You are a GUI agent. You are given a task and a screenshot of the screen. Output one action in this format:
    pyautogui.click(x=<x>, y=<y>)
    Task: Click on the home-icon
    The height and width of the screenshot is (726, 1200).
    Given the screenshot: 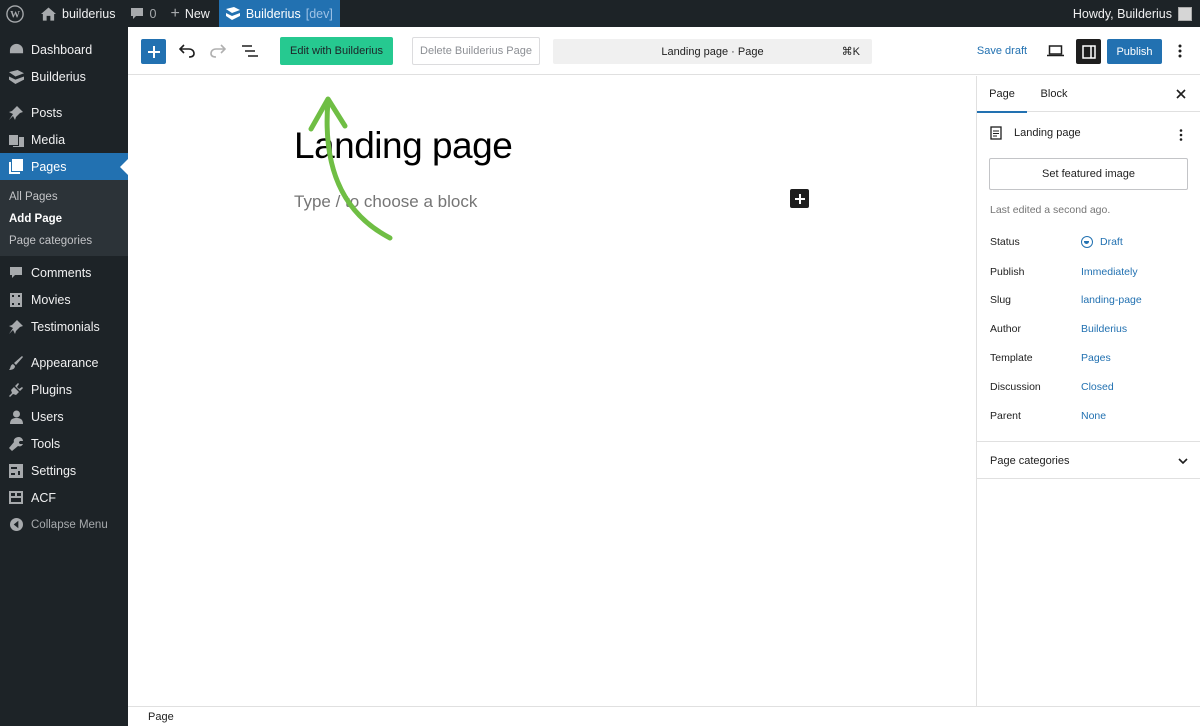 What is the action you would take?
    pyautogui.click(x=48, y=13)
    